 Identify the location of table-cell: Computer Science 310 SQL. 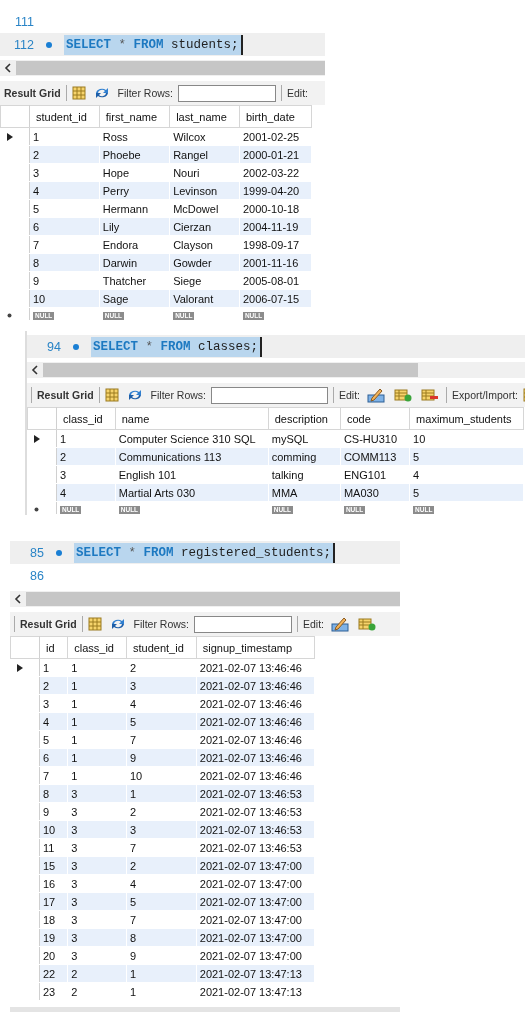
(192, 438).